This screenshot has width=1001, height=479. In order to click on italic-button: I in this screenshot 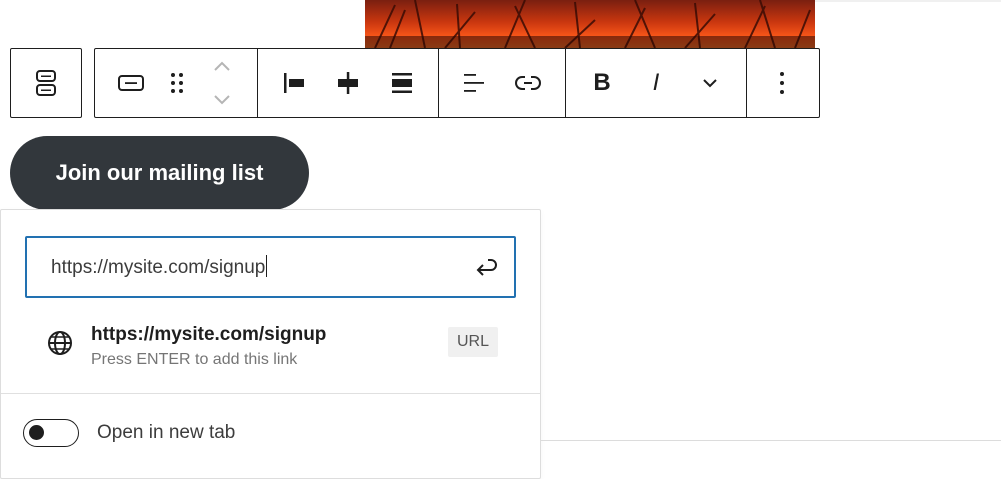, I will do `click(656, 83)`.